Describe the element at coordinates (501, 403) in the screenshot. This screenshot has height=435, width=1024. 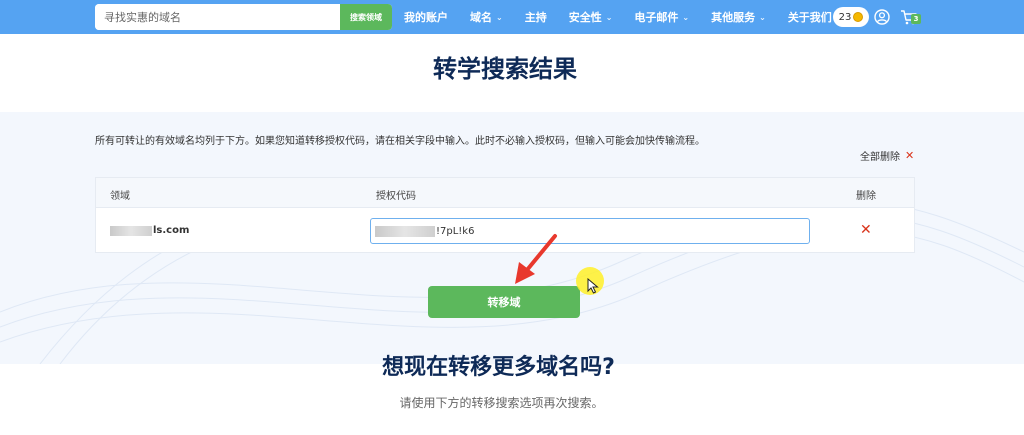
I see `more-transfers-subtitle: 请使用下方的转移搜索选项再次搜索。` at that location.